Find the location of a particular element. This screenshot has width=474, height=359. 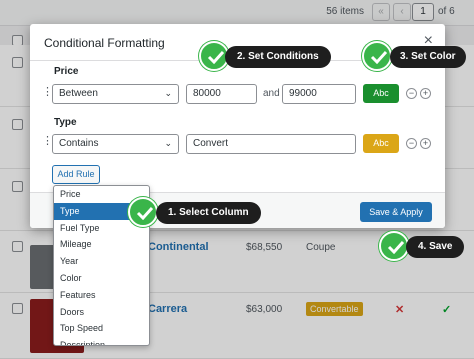

dropdown-option: Top Speed is located at coordinates (101, 328).